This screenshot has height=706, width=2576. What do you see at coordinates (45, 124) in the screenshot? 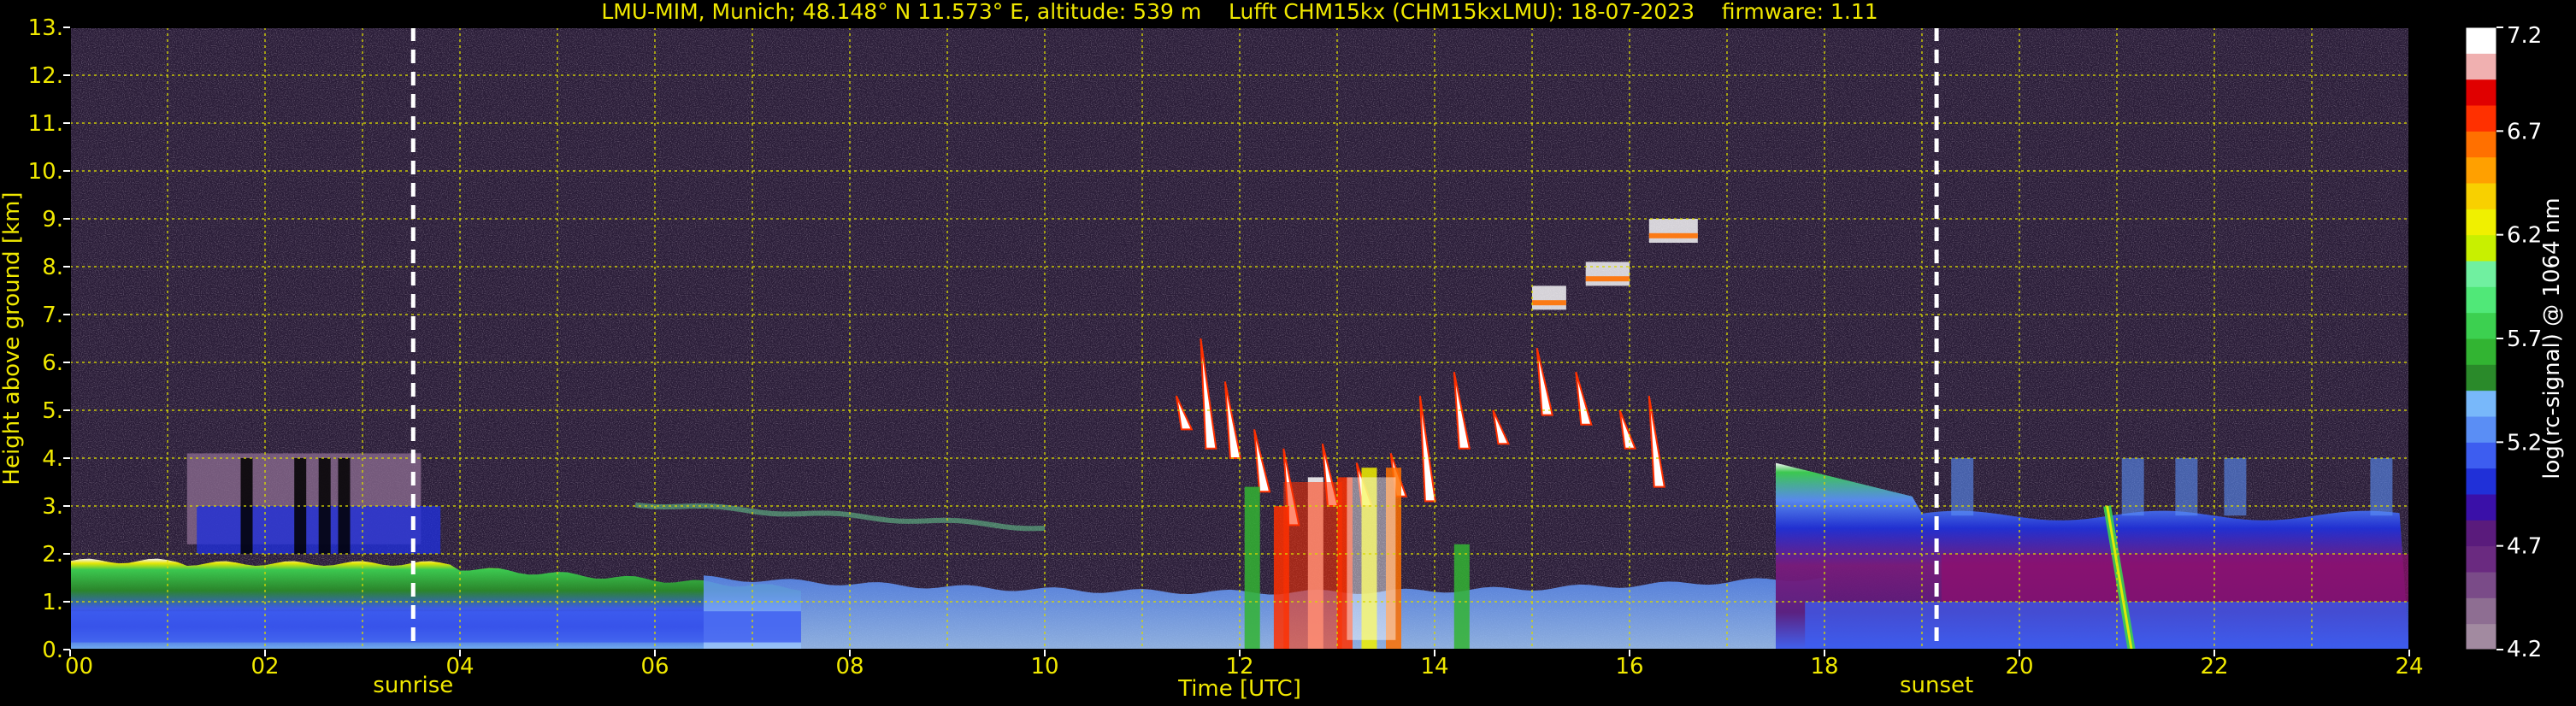
I see `y-tick-label: 11.` at bounding box center [45, 124].